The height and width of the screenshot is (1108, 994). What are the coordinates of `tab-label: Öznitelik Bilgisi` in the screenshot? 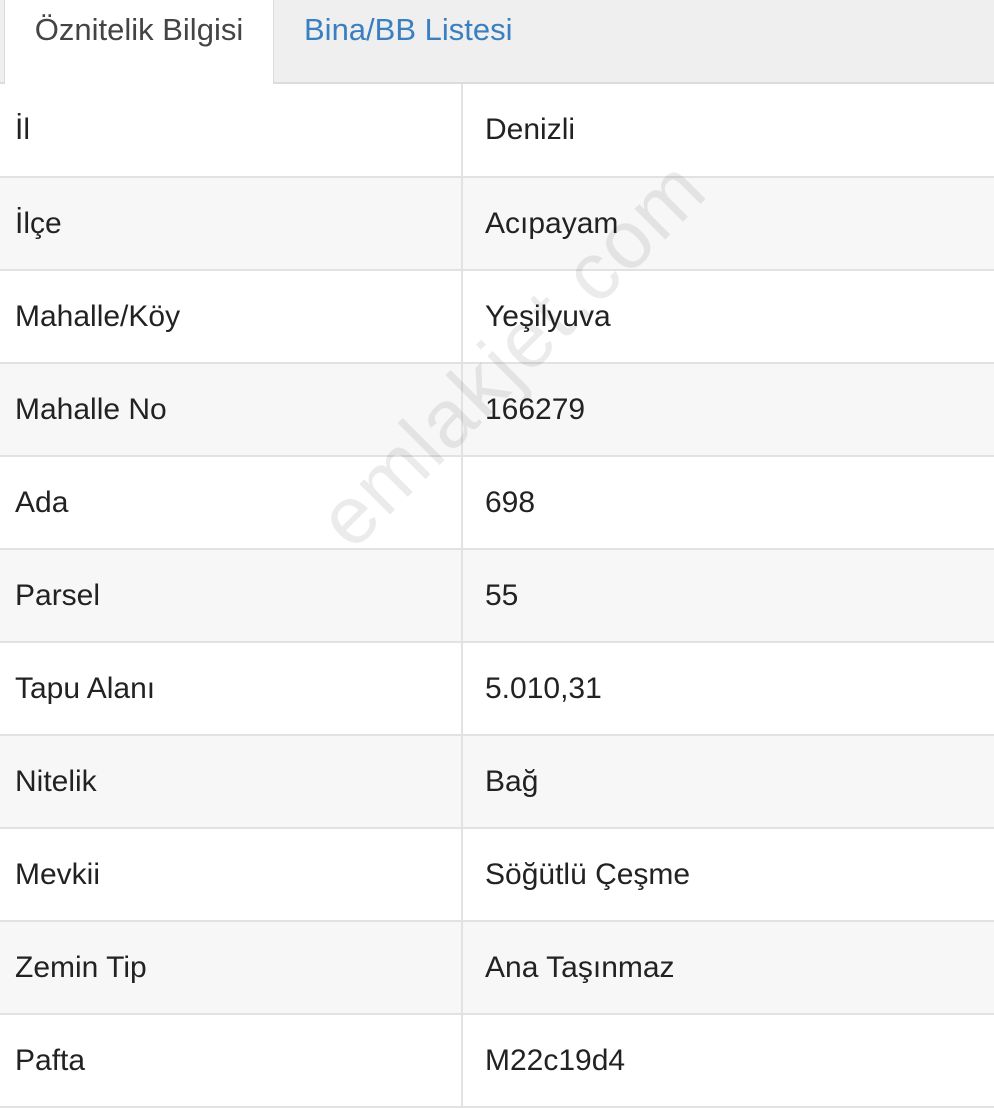 It's located at (139, 29).